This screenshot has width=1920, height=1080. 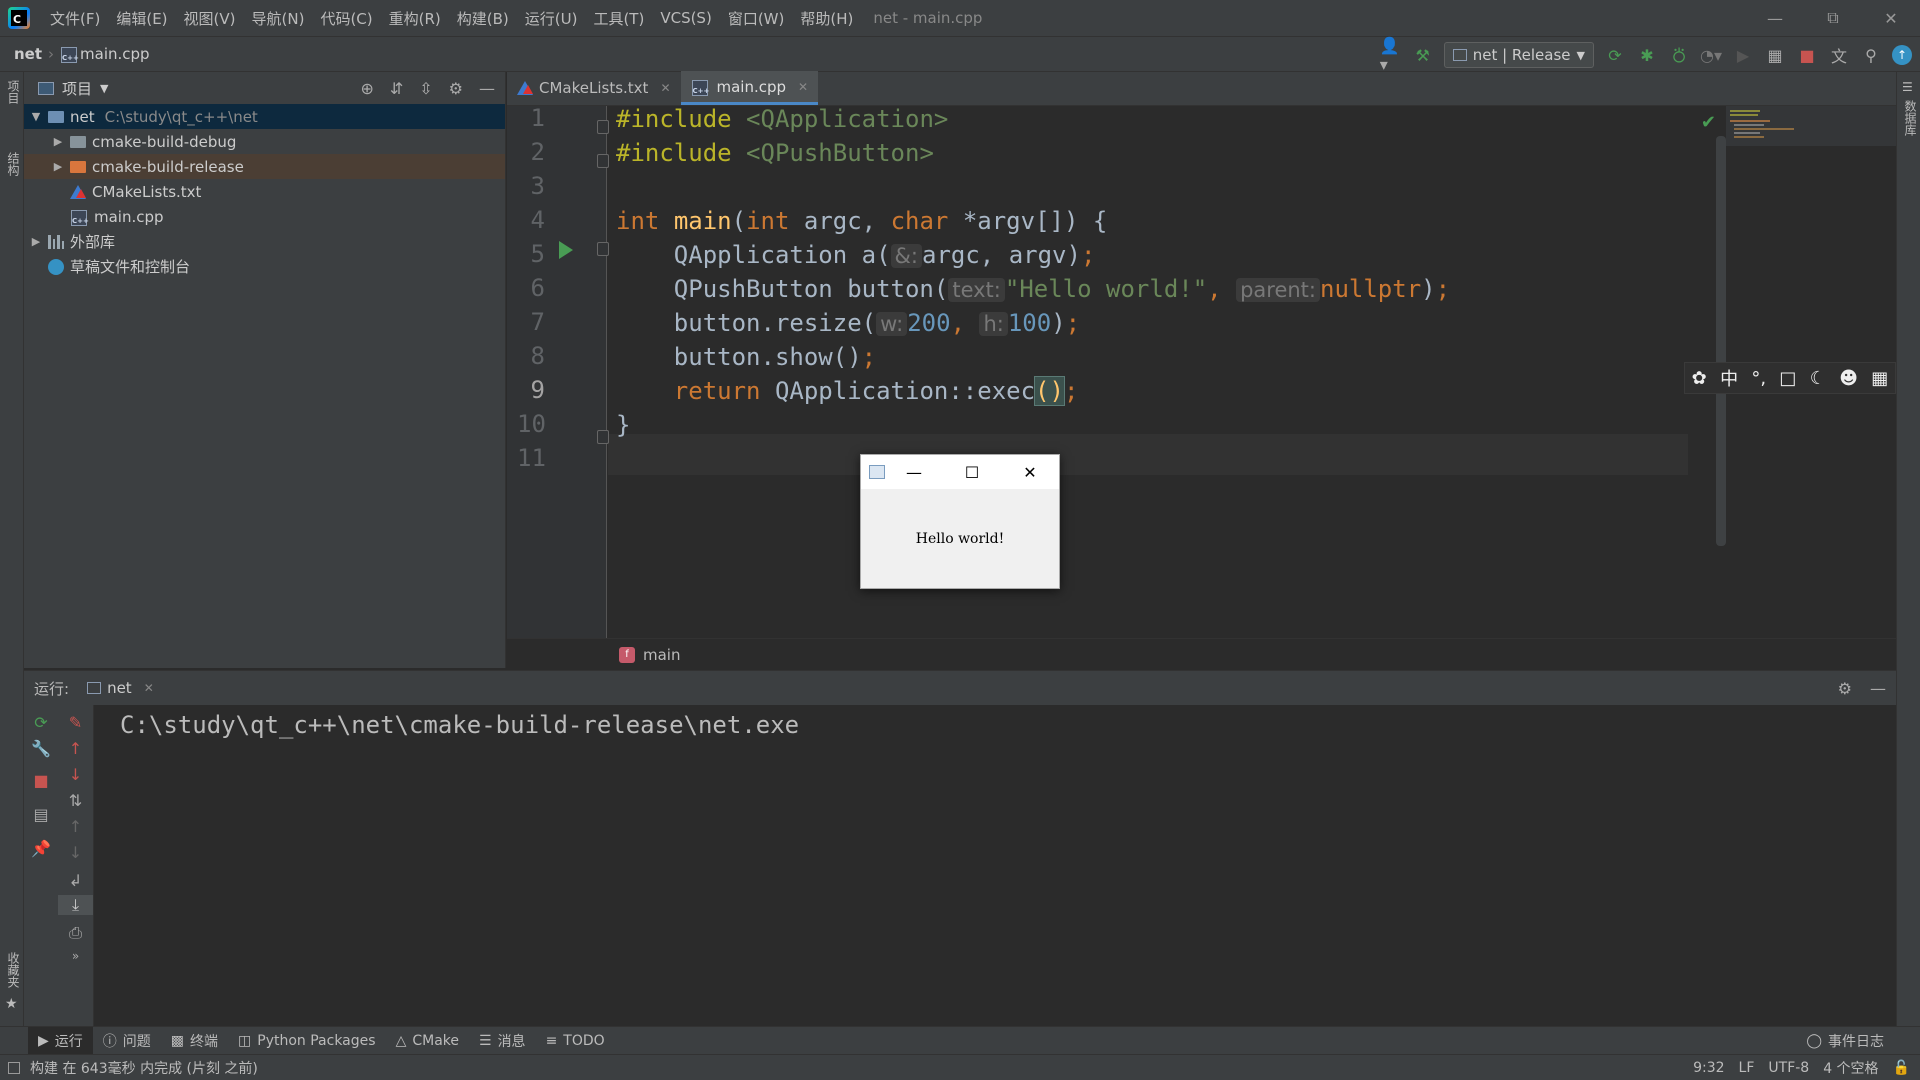 I want to click on caret-position: 9:32, so click(x=1708, y=1068).